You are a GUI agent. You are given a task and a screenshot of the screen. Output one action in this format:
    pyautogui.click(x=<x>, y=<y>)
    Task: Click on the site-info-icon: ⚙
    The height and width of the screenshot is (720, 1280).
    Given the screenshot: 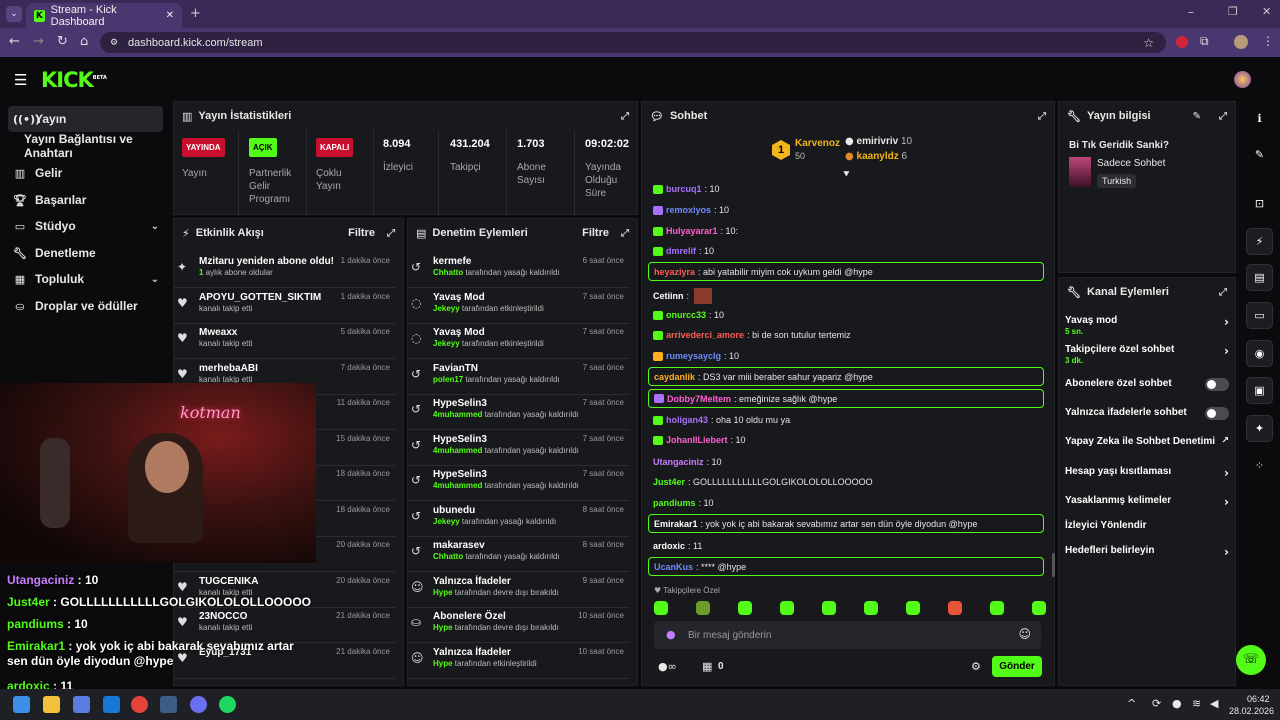 What is the action you would take?
    pyautogui.click(x=114, y=43)
    